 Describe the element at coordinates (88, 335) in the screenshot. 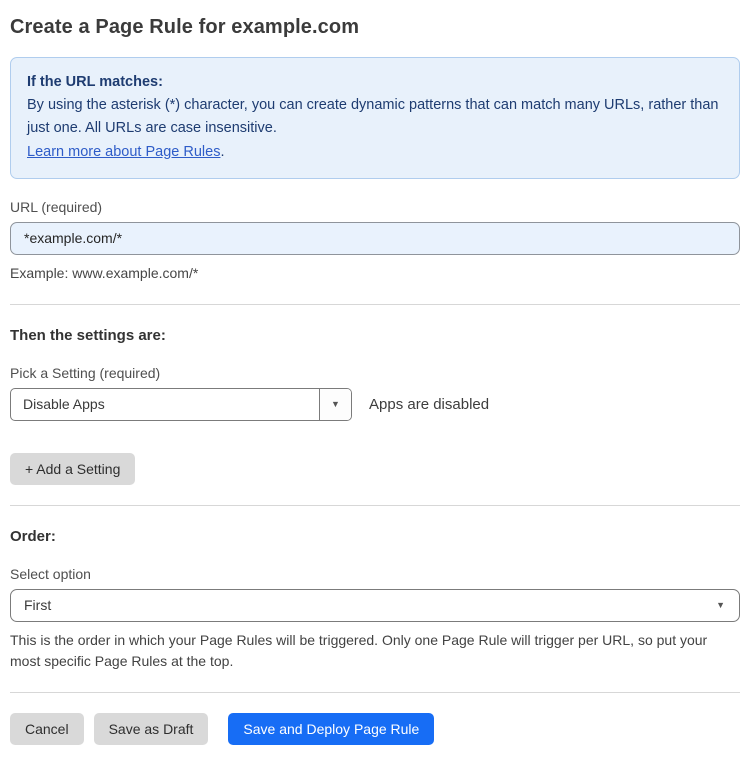

I see `settings-section-heading: Then the settings are:` at that location.